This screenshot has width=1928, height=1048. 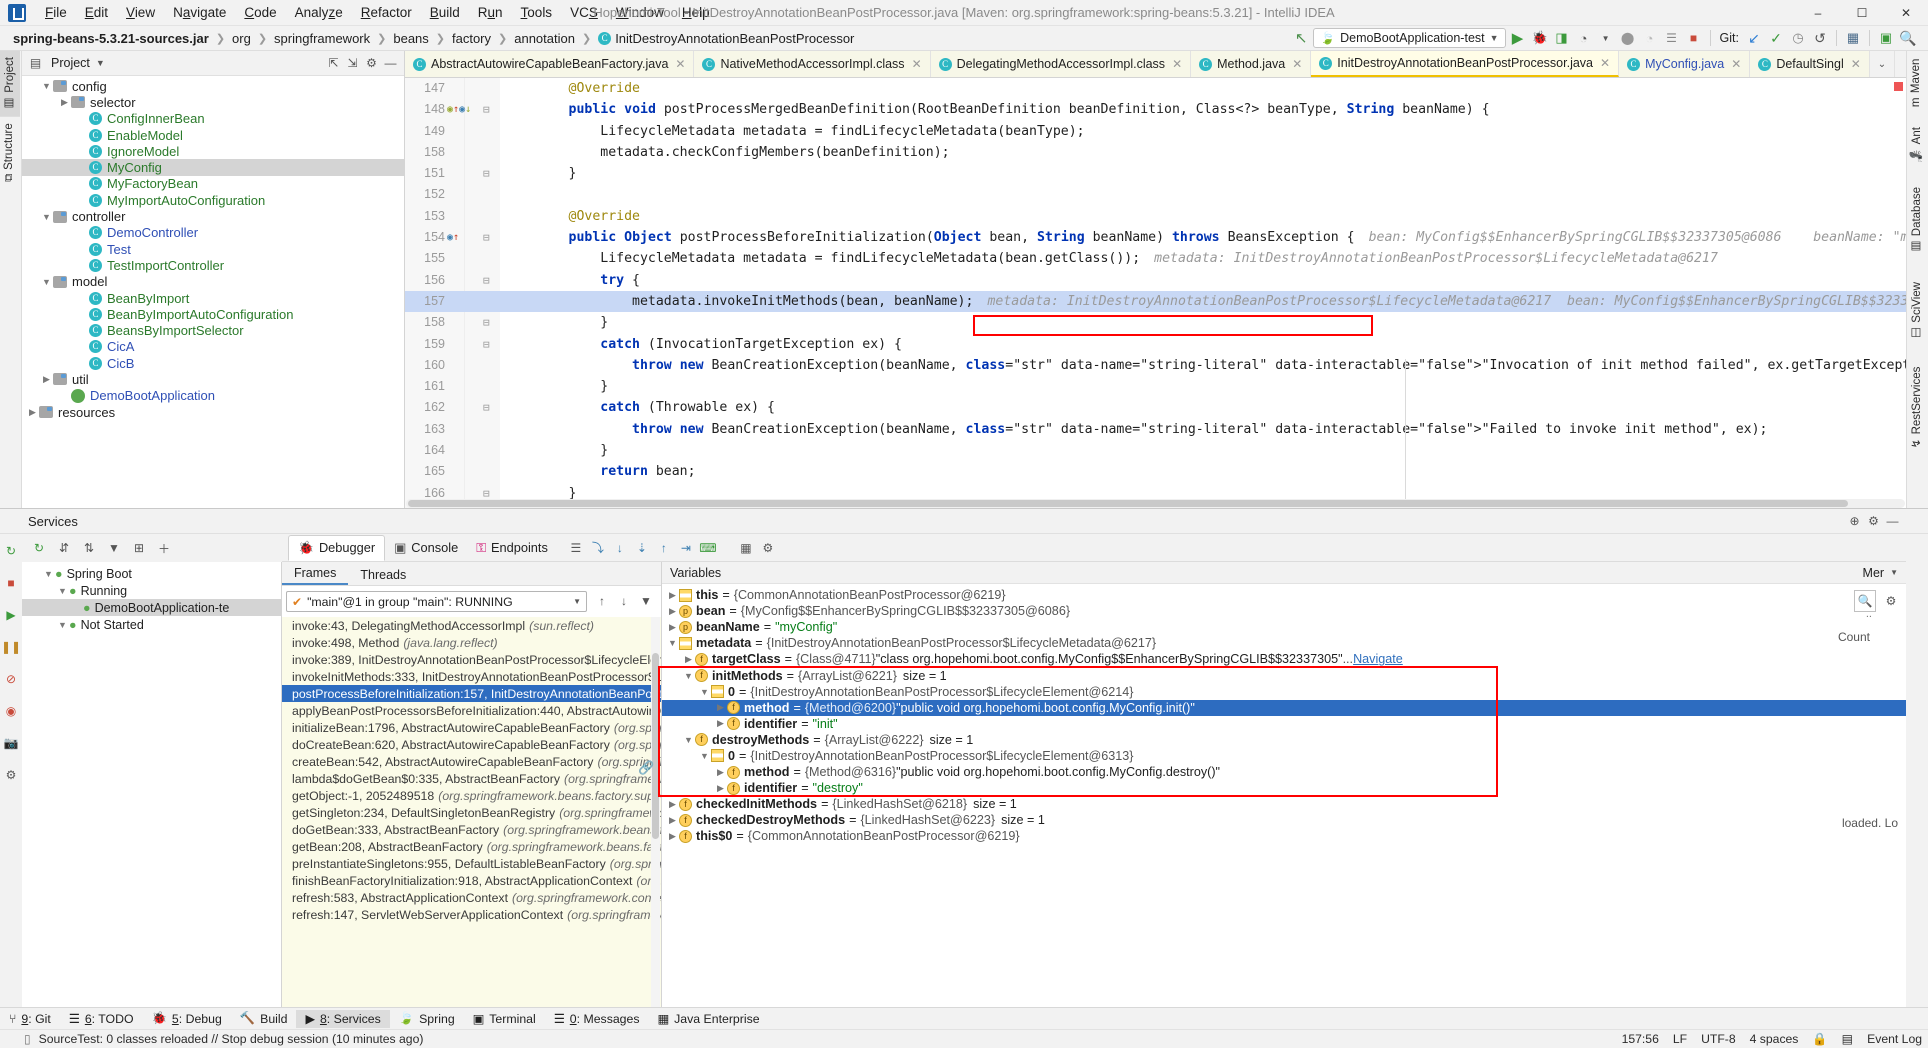 What do you see at coordinates (96, 12) in the screenshot?
I see `menu-edit: Edit` at bounding box center [96, 12].